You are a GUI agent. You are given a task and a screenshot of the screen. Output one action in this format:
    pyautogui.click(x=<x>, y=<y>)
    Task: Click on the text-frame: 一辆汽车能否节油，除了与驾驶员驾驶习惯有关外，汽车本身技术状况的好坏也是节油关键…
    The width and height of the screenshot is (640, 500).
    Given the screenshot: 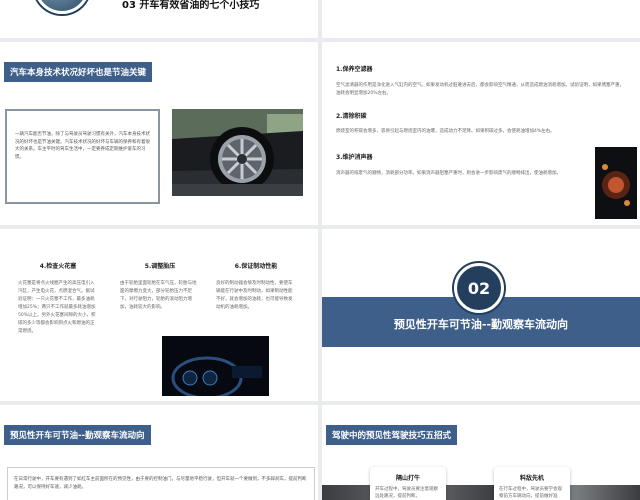 What is the action you would take?
    pyautogui.click(x=82, y=156)
    